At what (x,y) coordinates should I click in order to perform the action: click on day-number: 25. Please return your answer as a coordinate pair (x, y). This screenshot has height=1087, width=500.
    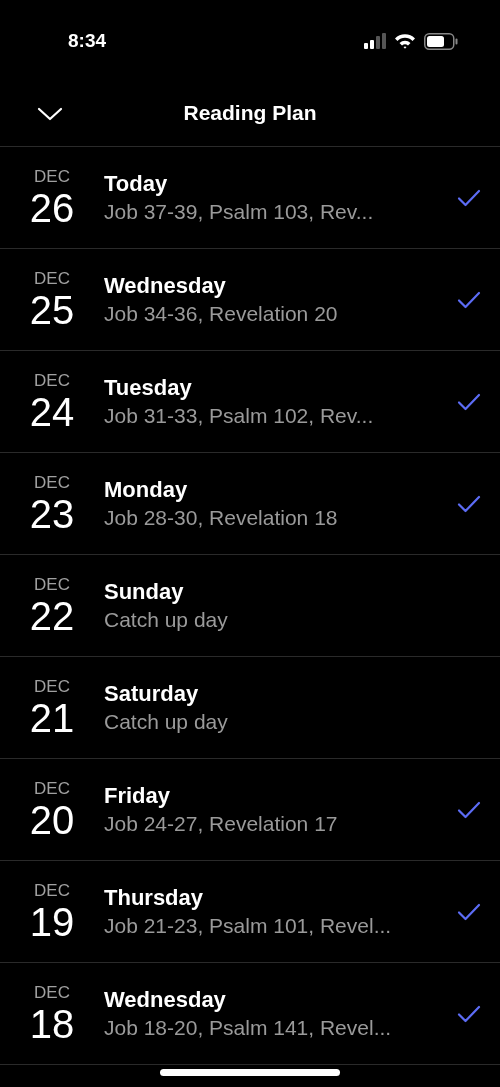
    Looking at the image, I should click on (52, 309).